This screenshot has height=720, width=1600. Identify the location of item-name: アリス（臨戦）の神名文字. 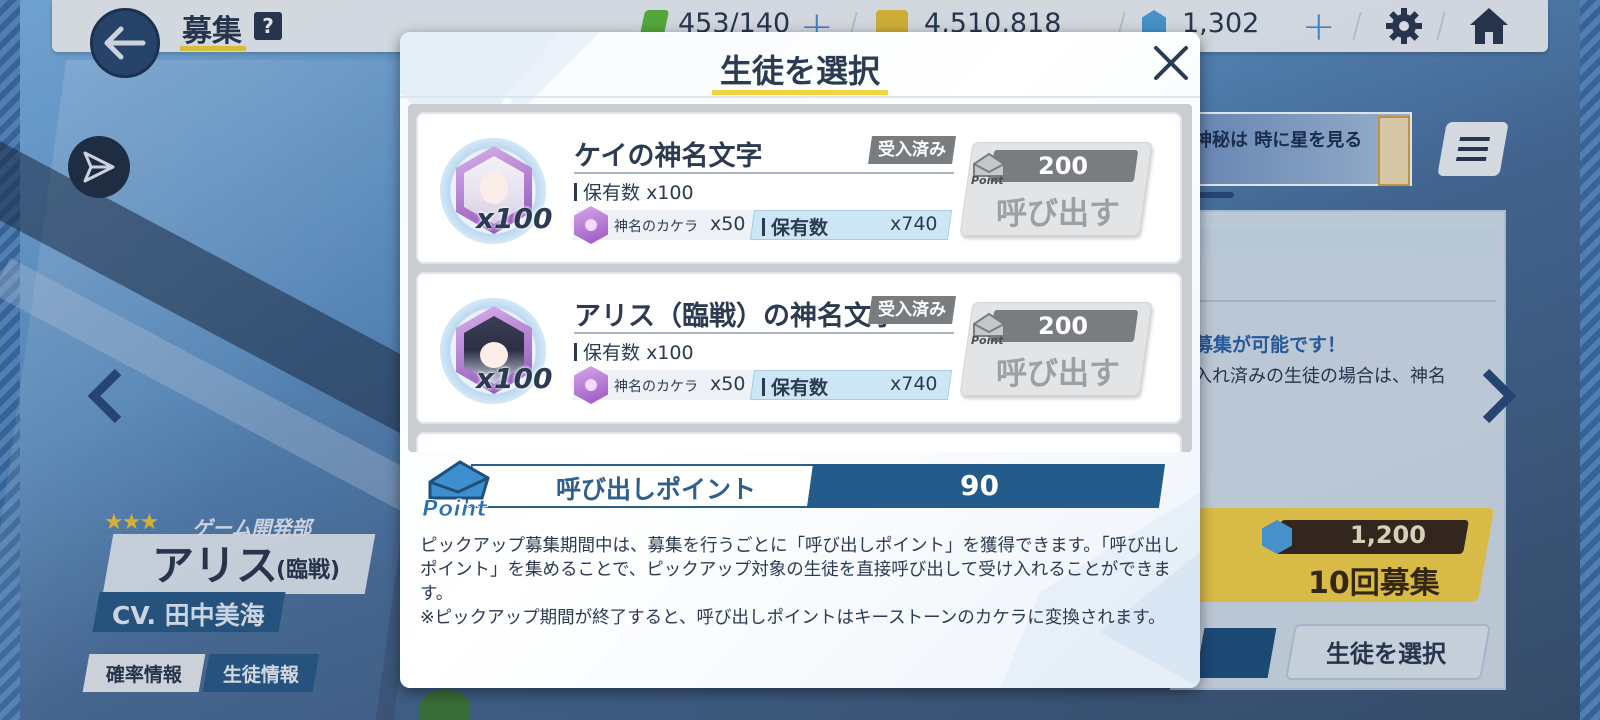
(736, 316).